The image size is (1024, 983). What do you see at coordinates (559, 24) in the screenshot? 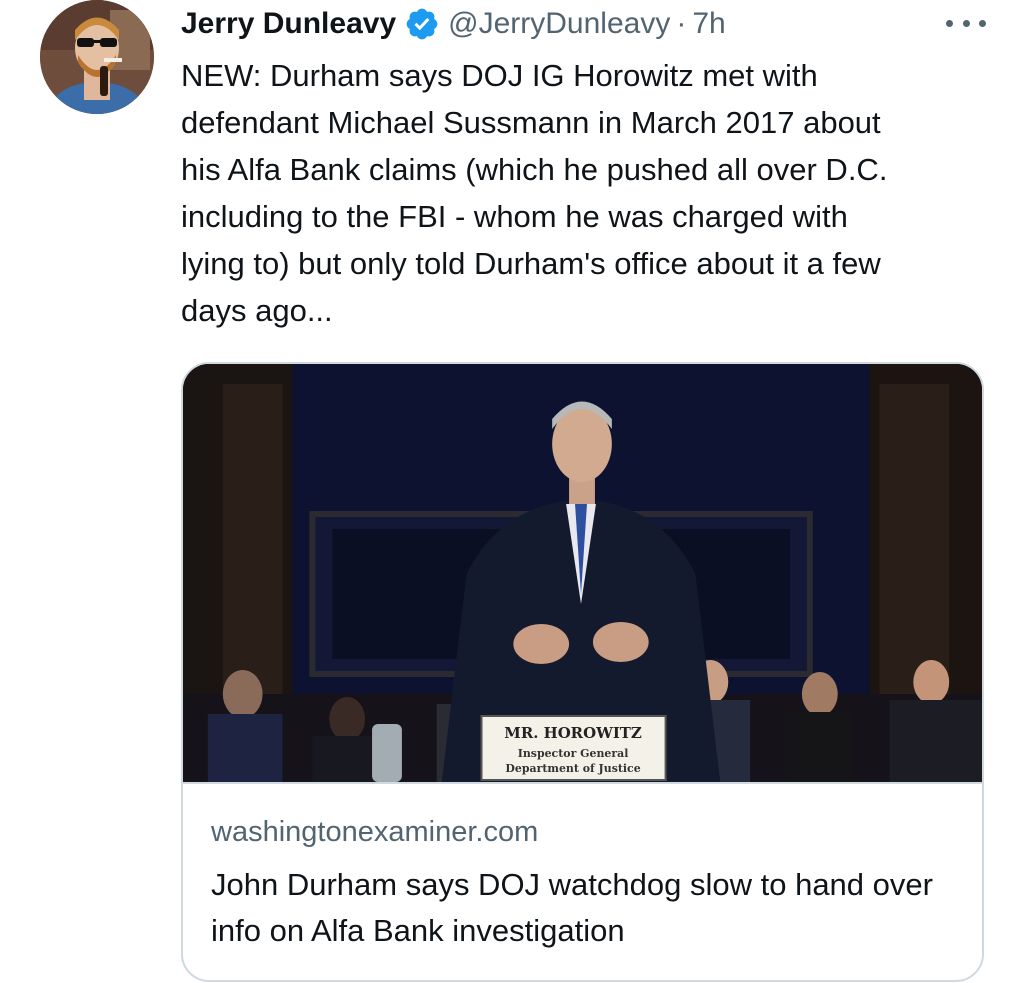
I see `author-handle: @JerryDunleavy` at bounding box center [559, 24].